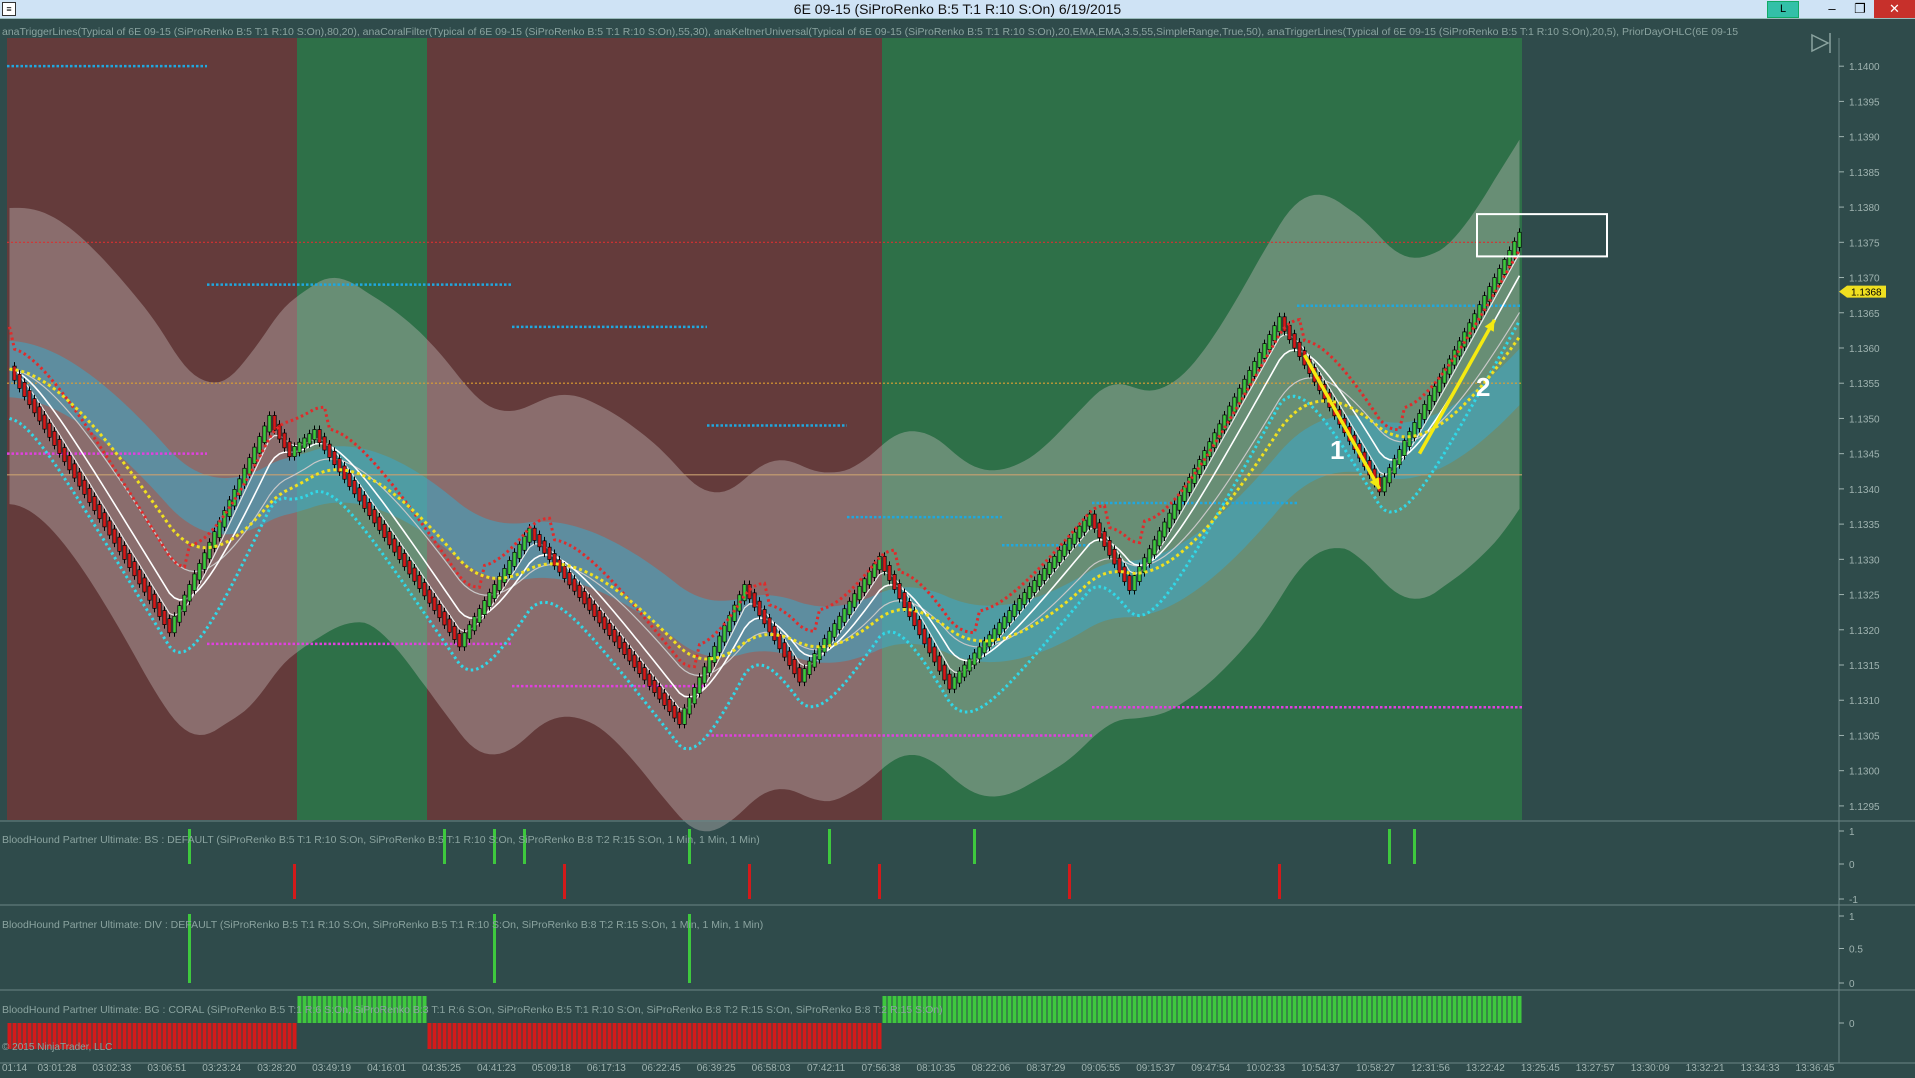  Describe the element at coordinates (936, 1068) in the screenshot. I see `x-tick-label: 08:10:35` at that location.